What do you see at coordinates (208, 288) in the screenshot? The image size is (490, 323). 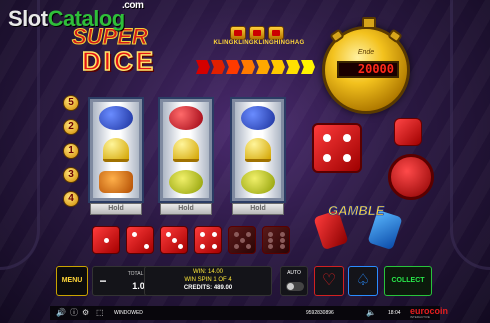 I see `credits: CREDITS: 489.00` at bounding box center [208, 288].